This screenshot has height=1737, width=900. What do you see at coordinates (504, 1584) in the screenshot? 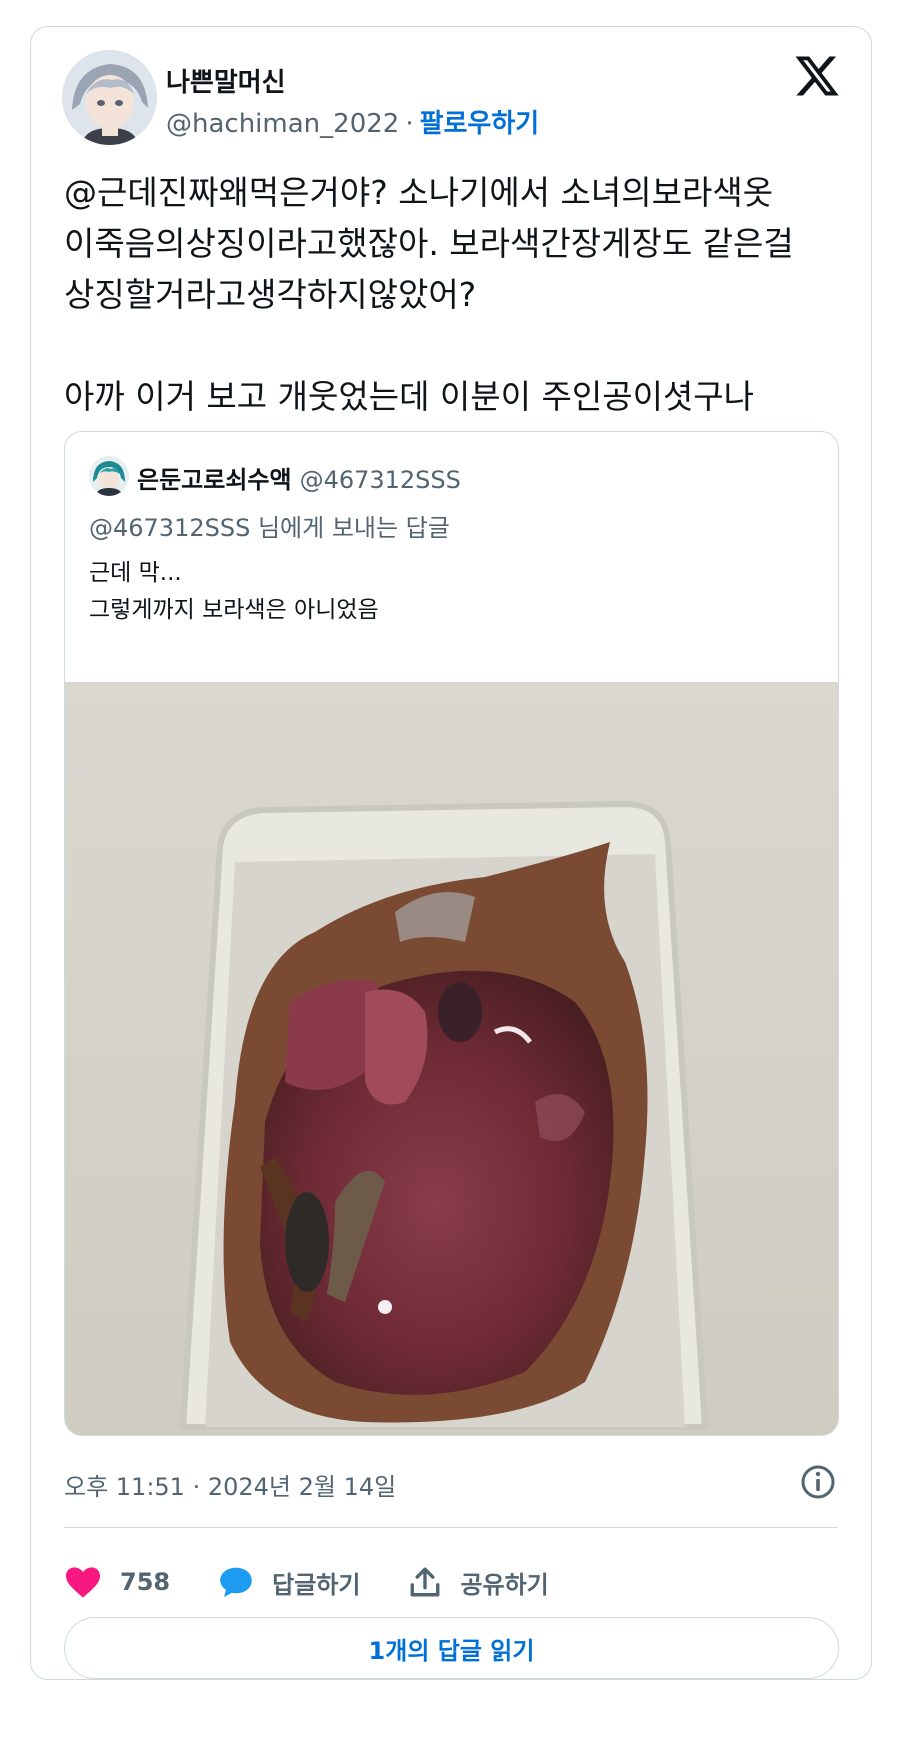
I see `share-label: 공유하기` at bounding box center [504, 1584].